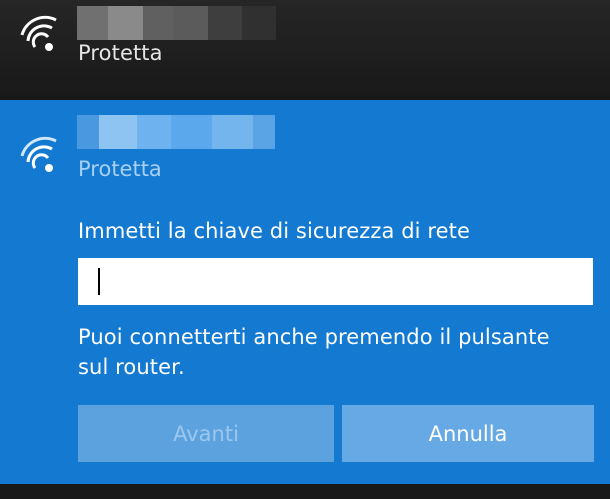 The image size is (610, 499). Describe the element at coordinates (120, 53) in the screenshot. I see `network-security-status: Protetta` at that location.